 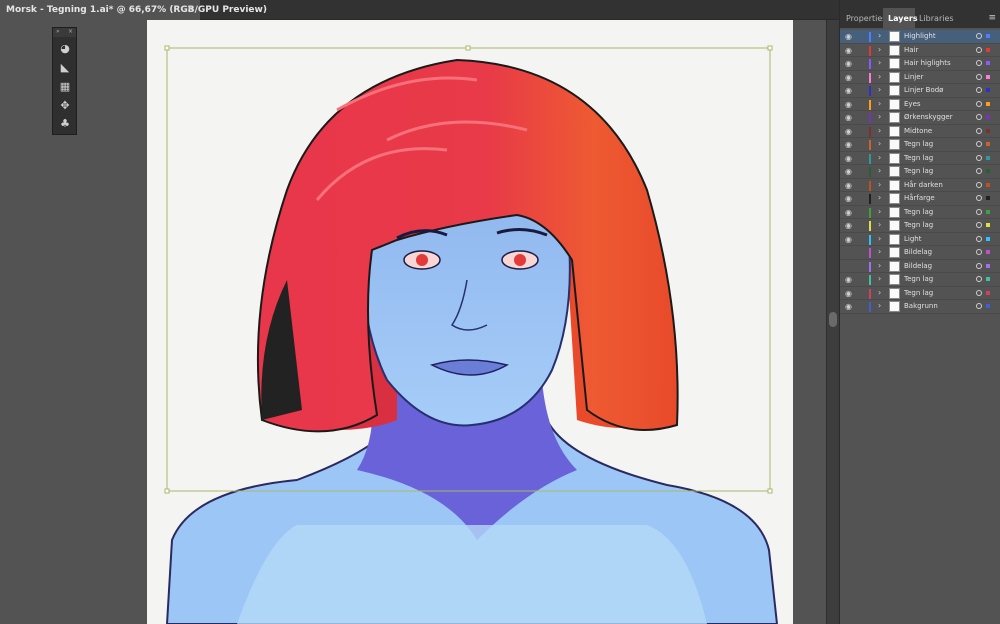 I want to click on layer-row: ◉ › Highlight, so click(x=920, y=37).